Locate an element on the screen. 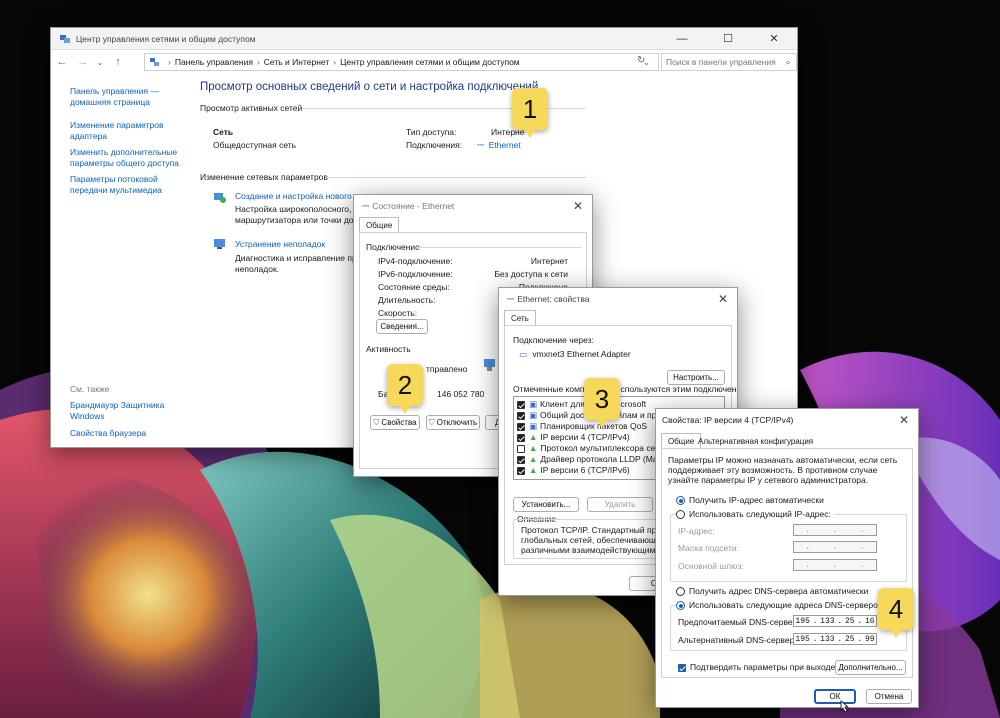 Image resolution: width=1000 pixels, height=718 pixels. eth-props-close-button: ✕ is located at coordinates (723, 299).